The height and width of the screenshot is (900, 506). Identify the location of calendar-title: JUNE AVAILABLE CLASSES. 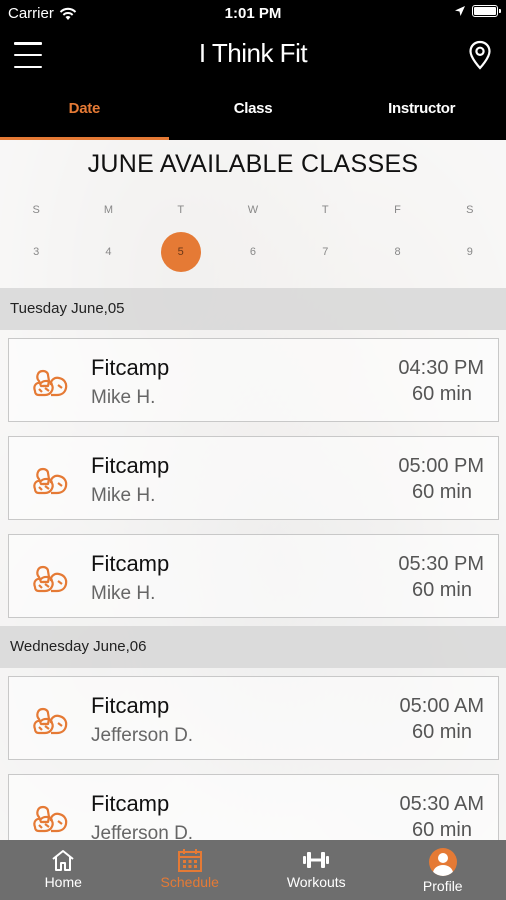
(253, 164).